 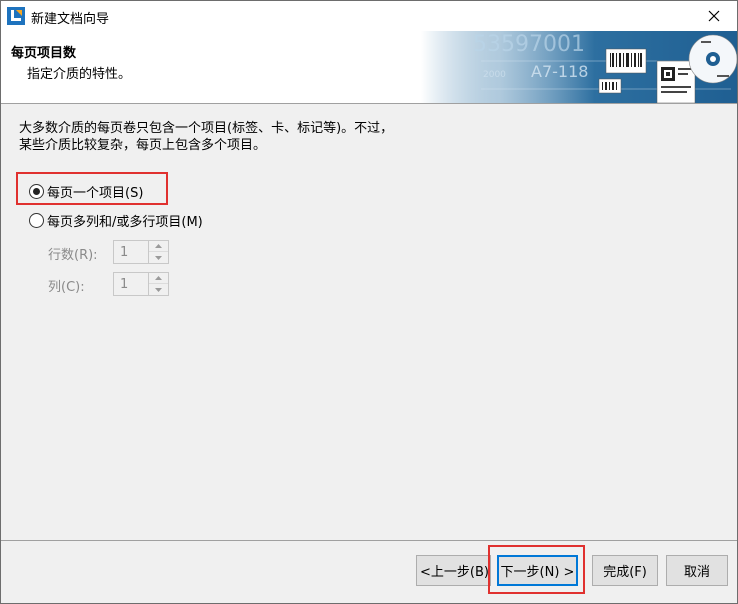 What do you see at coordinates (141, 252) in the screenshot?
I see `rows-stepper: 1` at bounding box center [141, 252].